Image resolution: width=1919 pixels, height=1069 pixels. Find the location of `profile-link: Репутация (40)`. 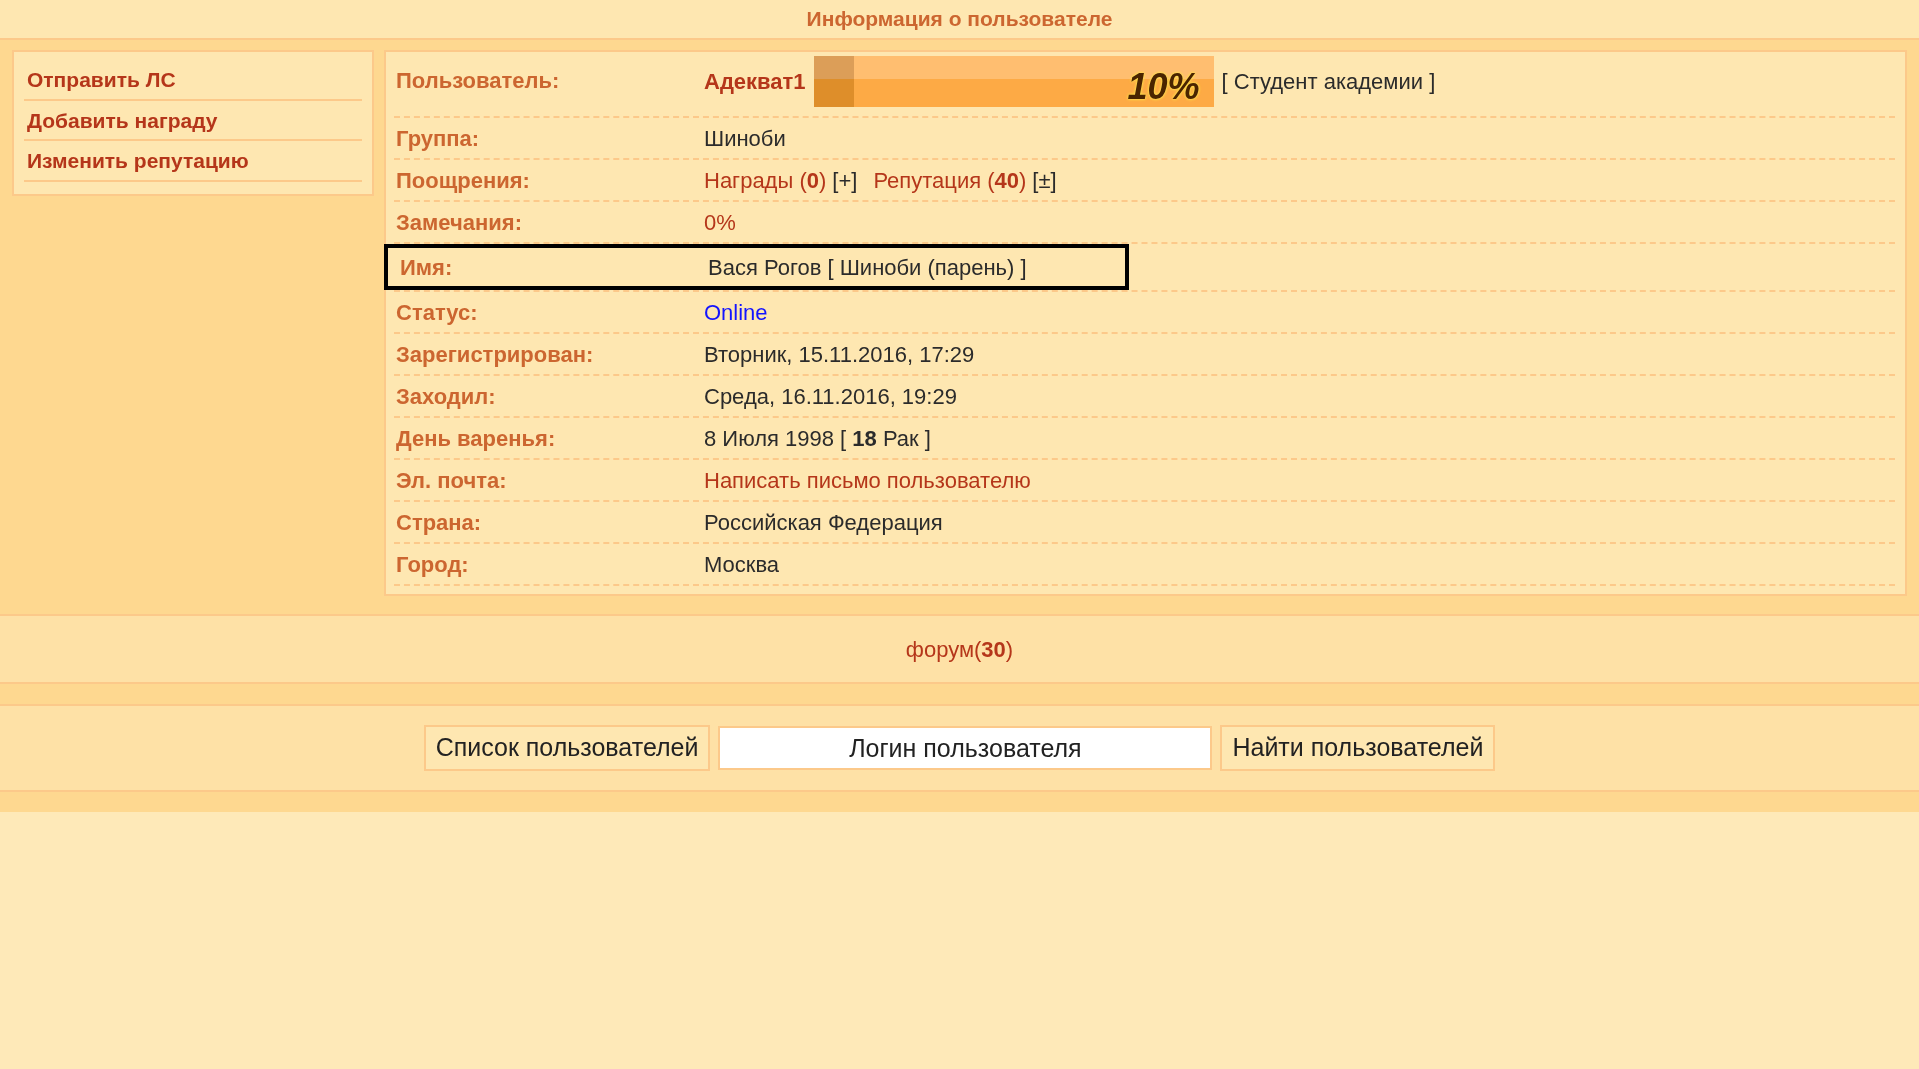

profile-link: Репутация (40) is located at coordinates (950, 180).